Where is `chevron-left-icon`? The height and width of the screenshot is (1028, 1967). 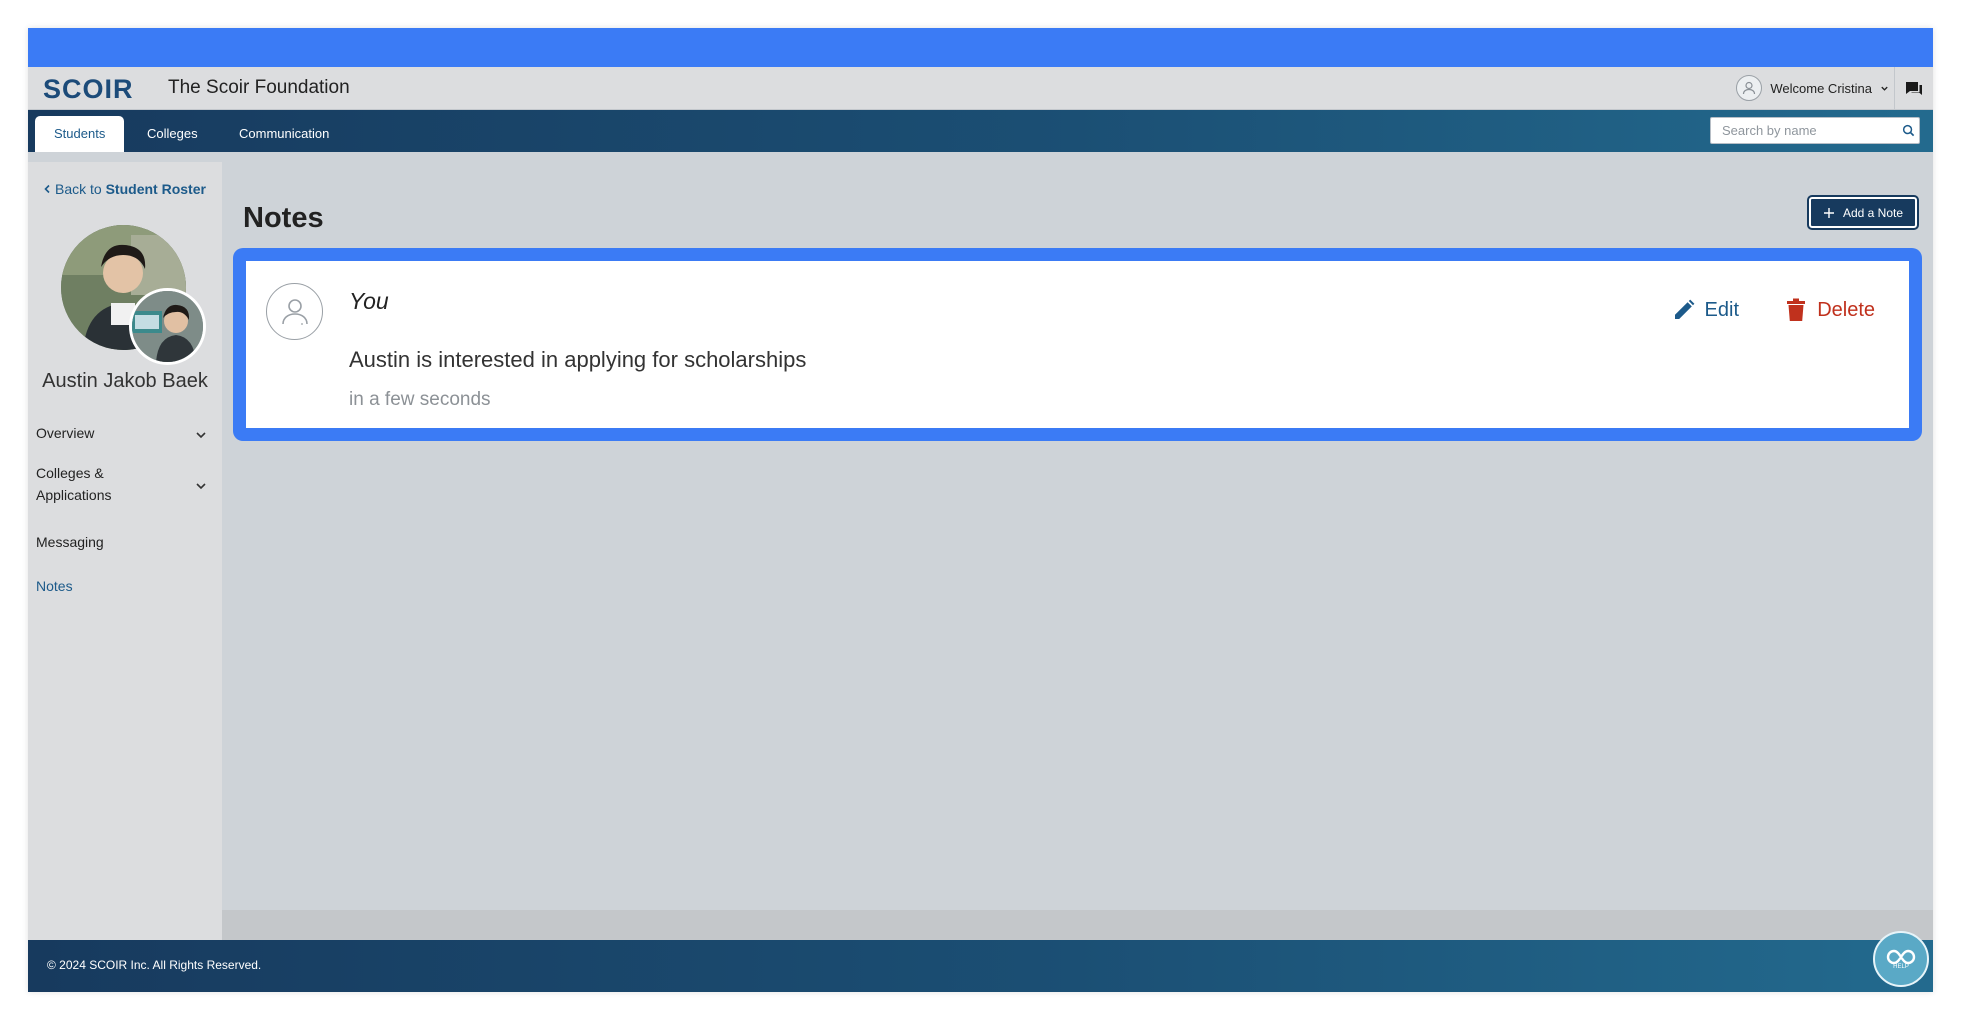 chevron-left-icon is located at coordinates (47, 189).